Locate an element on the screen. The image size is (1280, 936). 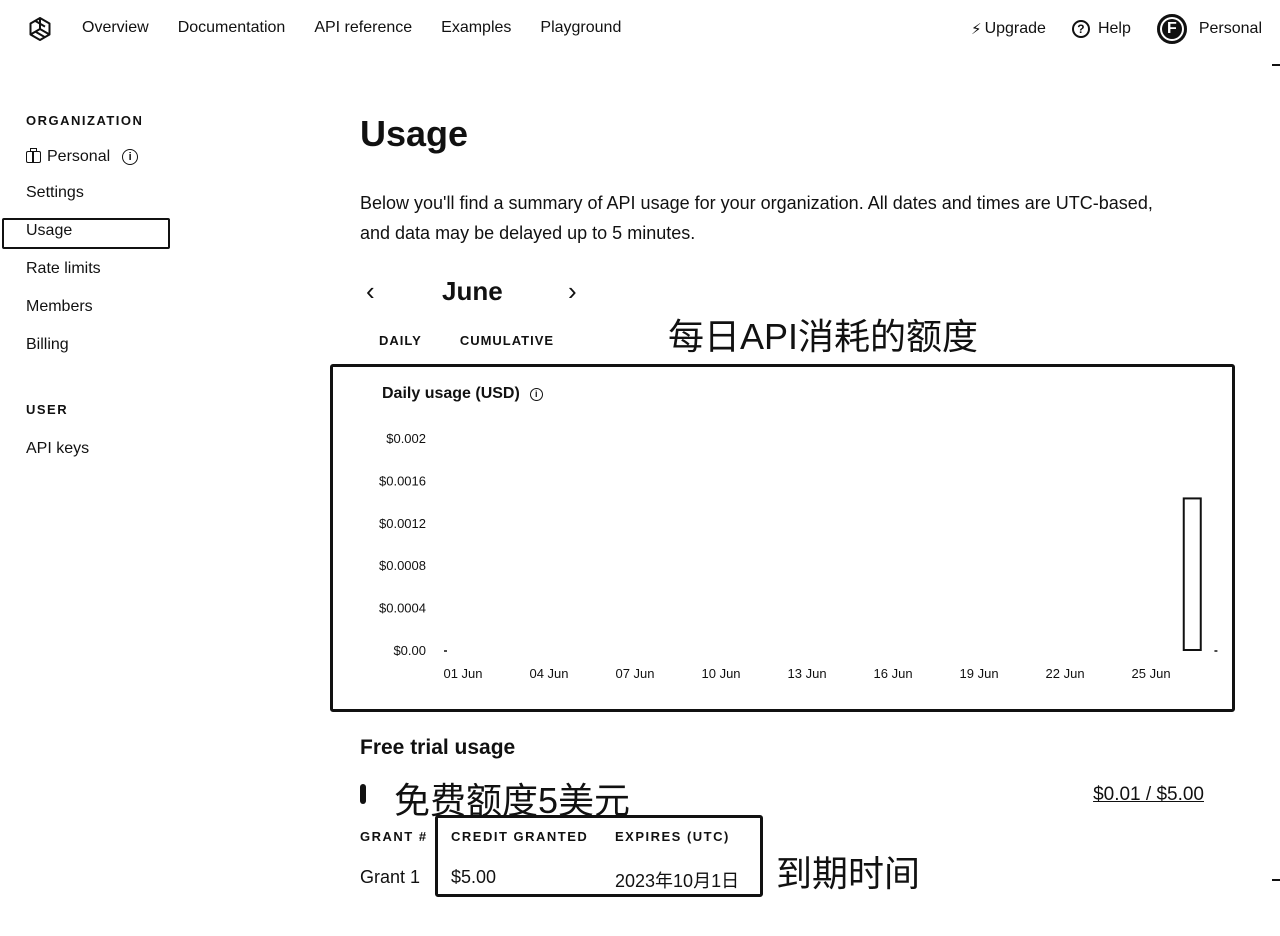
x-tick-label: 25 Jun is located at coordinates (1151, 673).